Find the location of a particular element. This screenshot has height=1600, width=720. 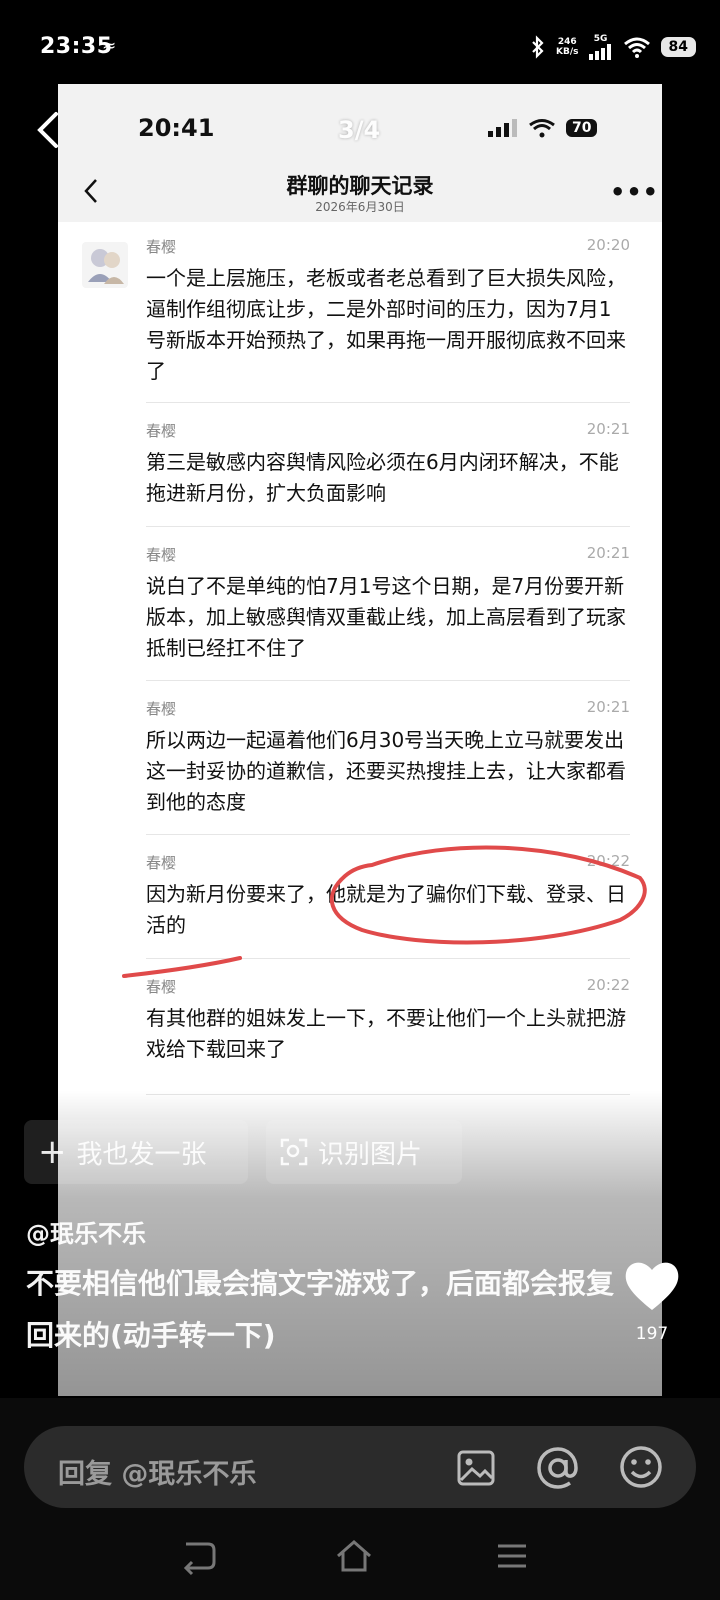

nav-home-icon is located at coordinates (354, 1556).